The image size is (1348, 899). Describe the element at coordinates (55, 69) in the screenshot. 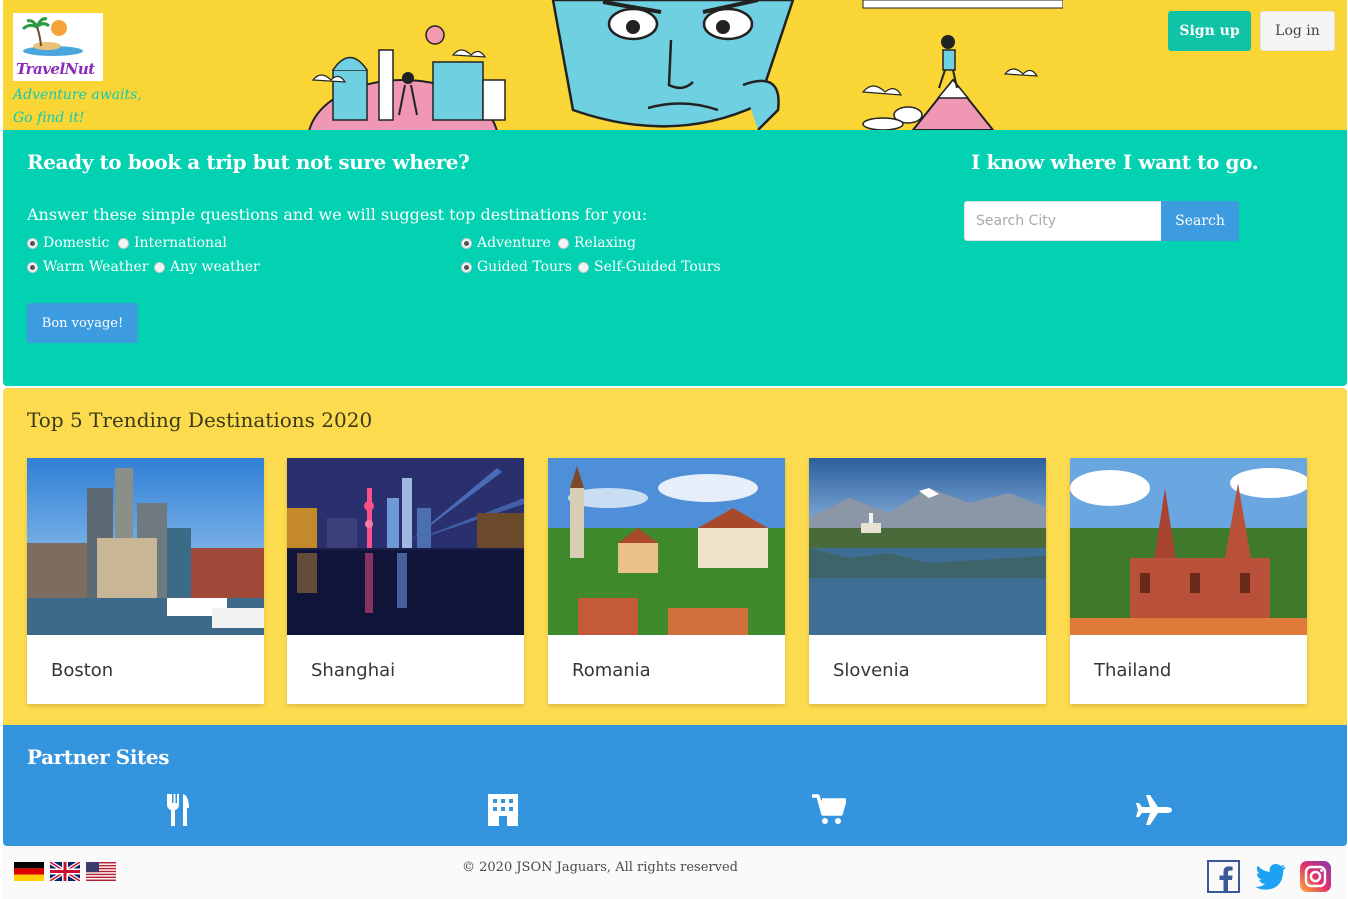

I see `logo-text: TravelNut` at that location.